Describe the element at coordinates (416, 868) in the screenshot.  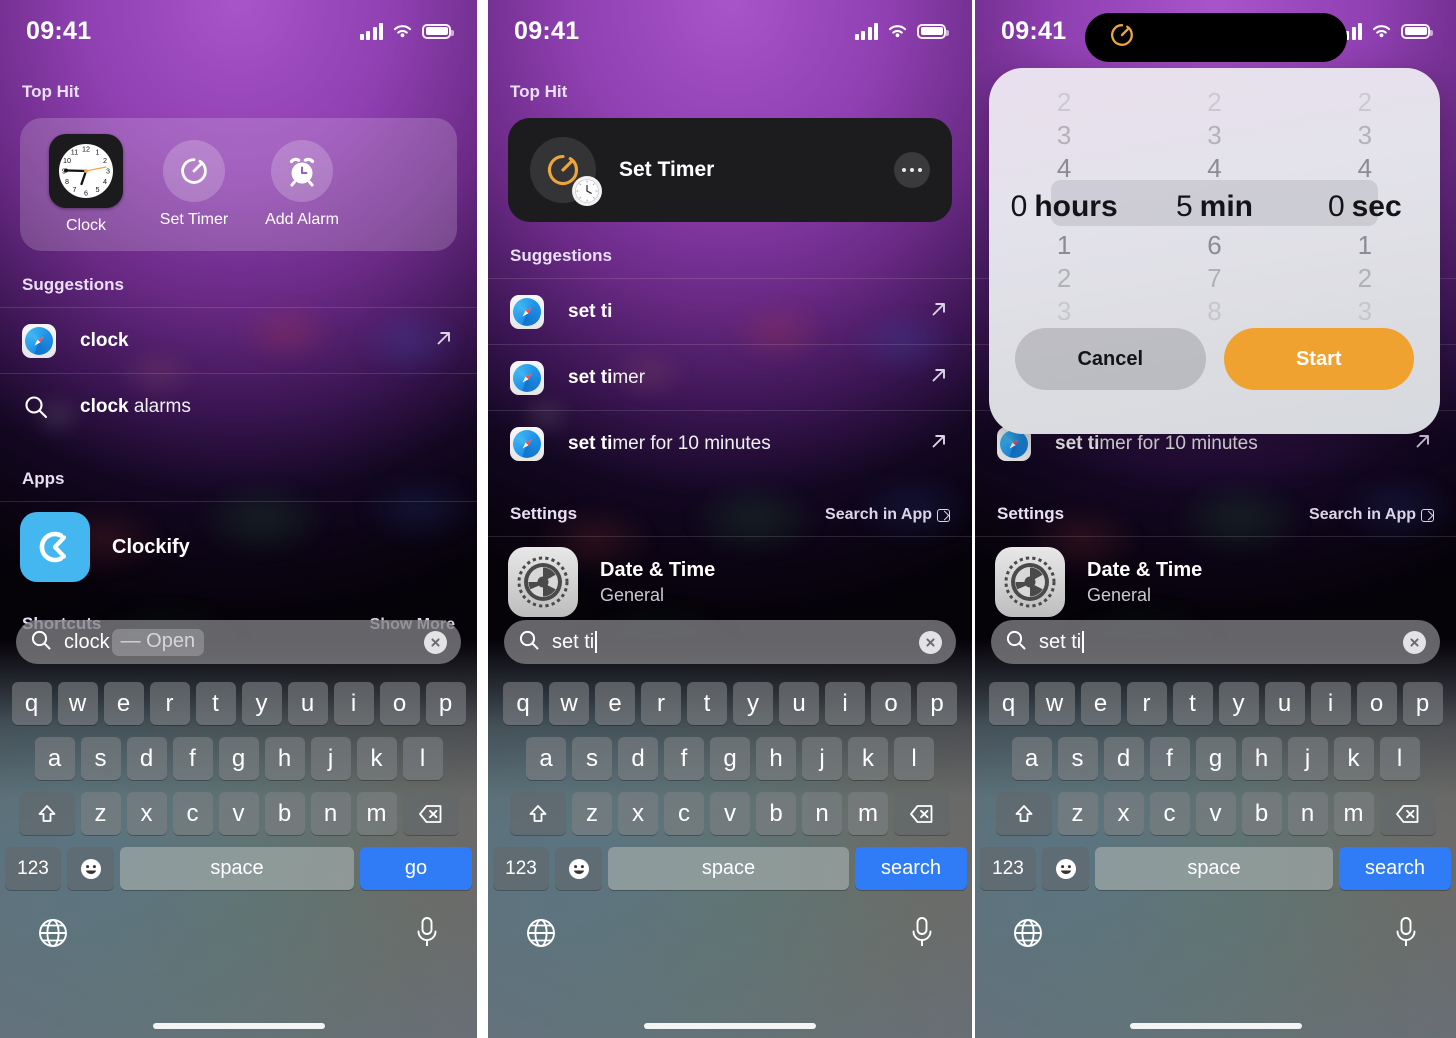
I see `go-key: go` at that location.